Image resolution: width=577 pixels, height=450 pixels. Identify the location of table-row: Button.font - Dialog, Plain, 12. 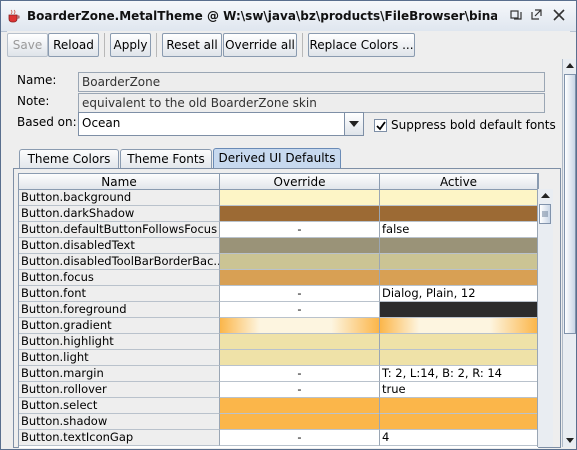
(278, 294).